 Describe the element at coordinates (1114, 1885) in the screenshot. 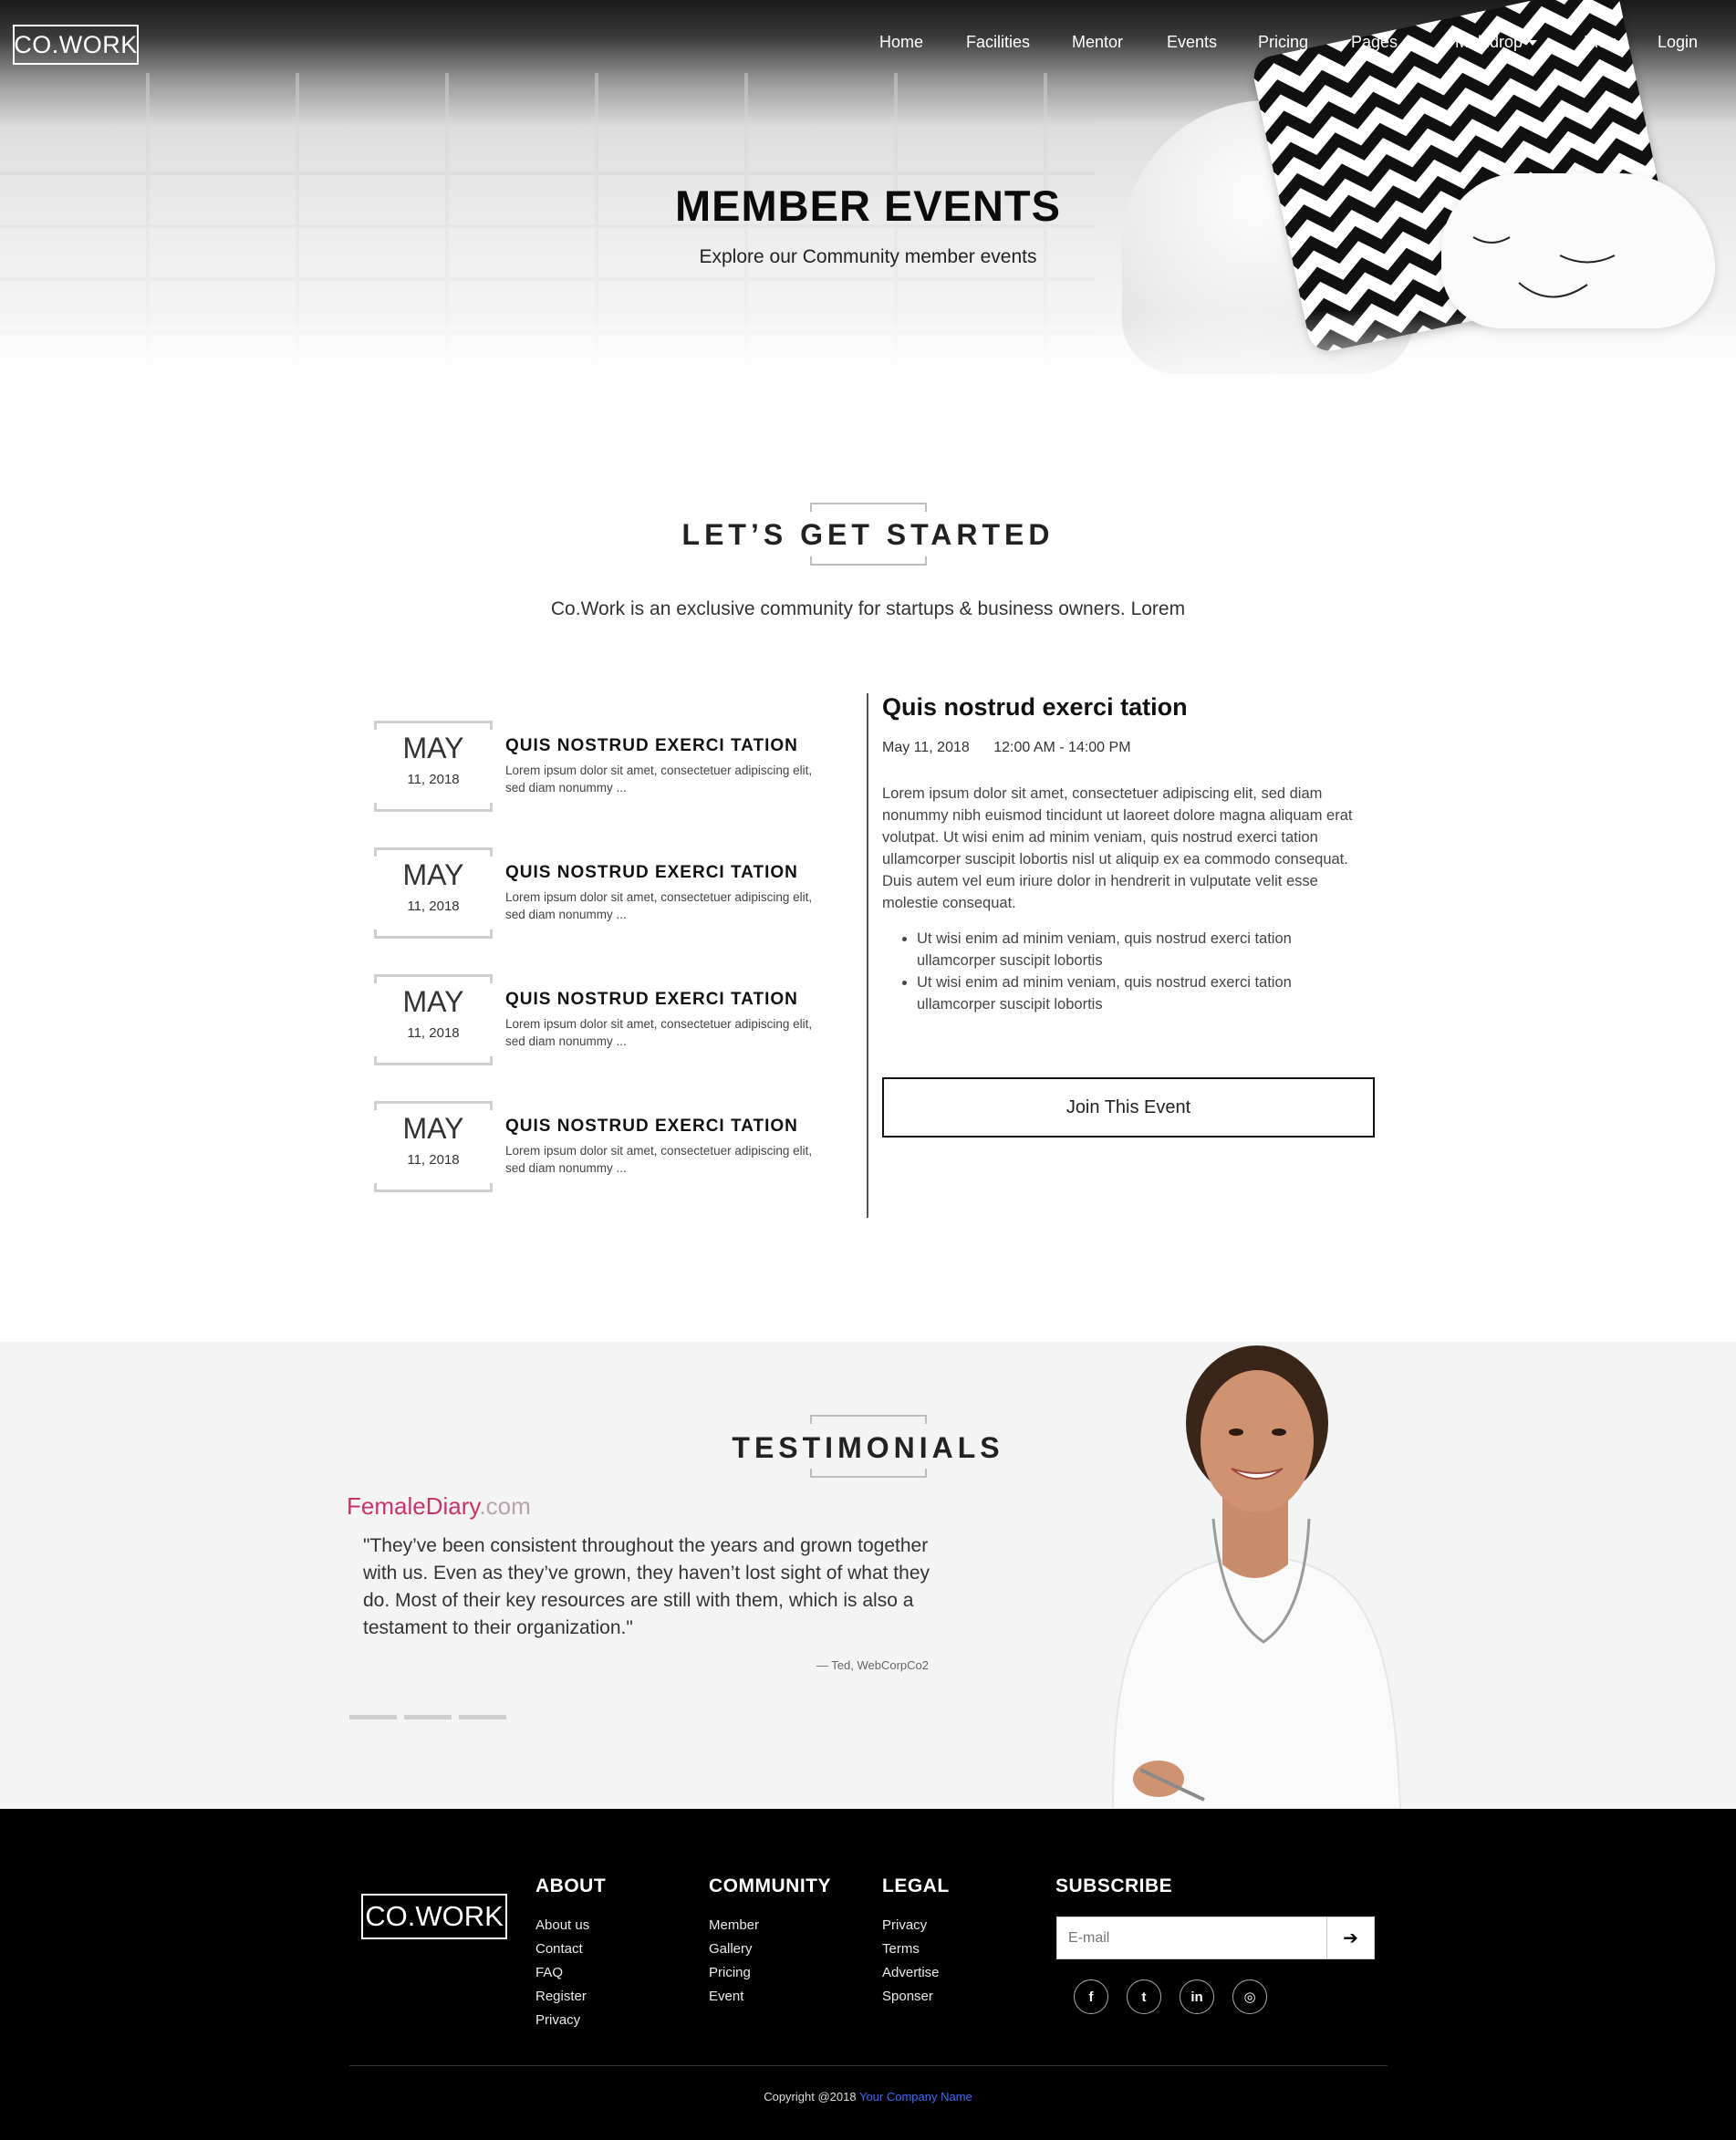

I see `footer-heading: SUBSCRIBE` at that location.